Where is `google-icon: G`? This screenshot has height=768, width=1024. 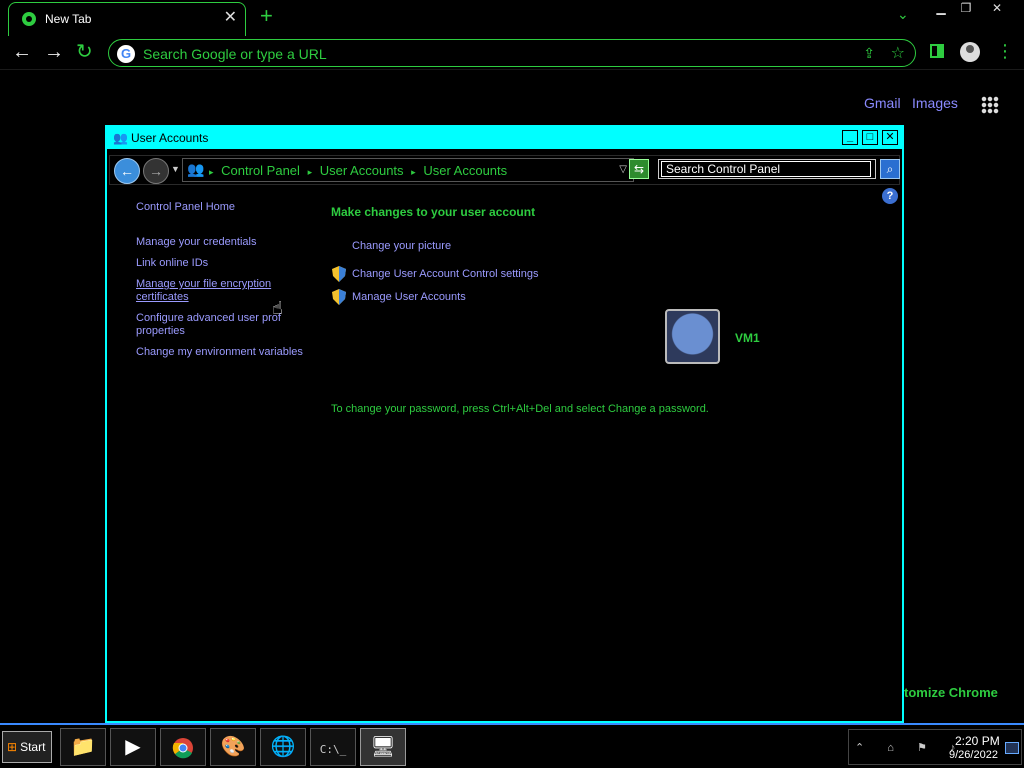 google-icon: G is located at coordinates (126, 54).